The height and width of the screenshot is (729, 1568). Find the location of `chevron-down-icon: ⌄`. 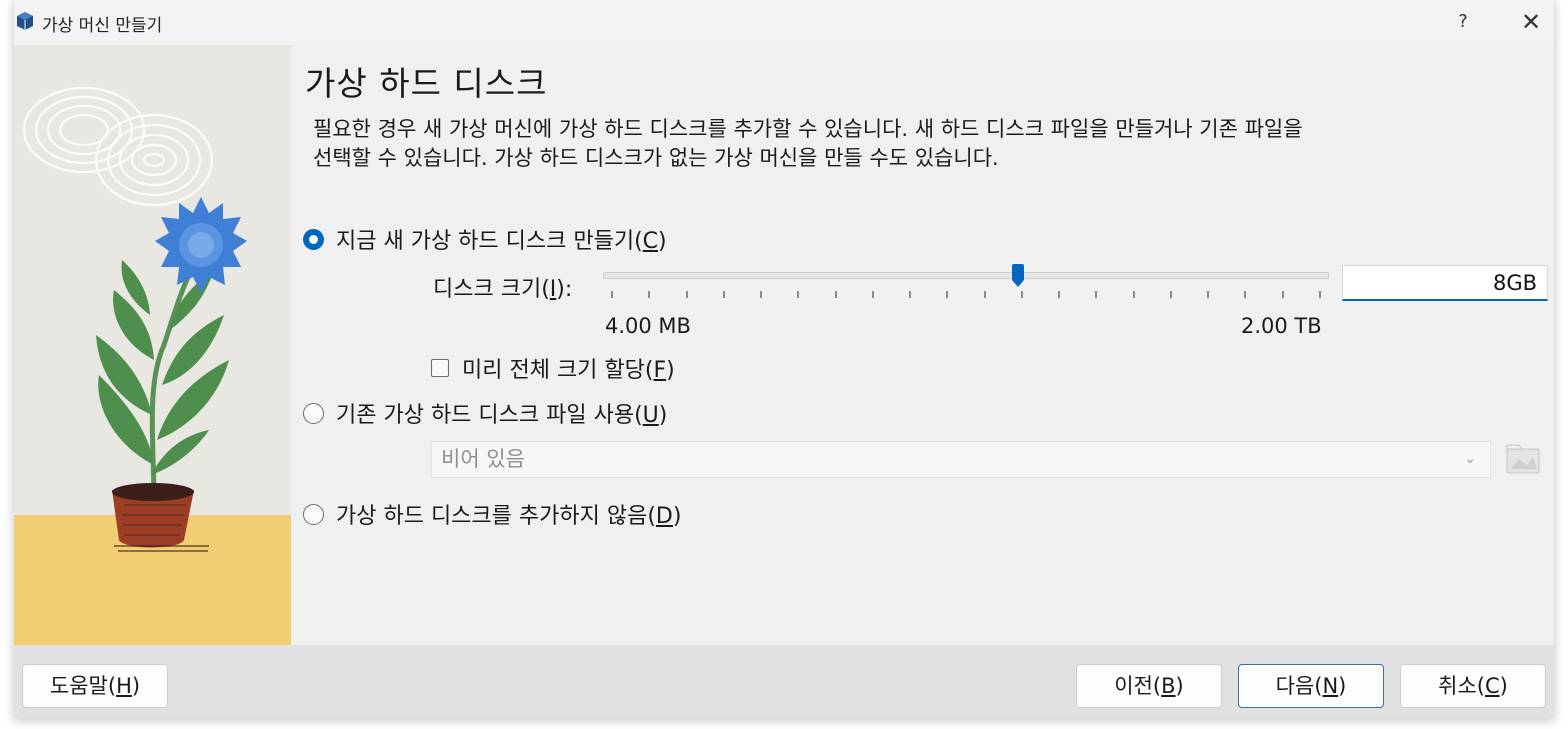

chevron-down-icon: ⌄ is located at coordinates (1470, 459).